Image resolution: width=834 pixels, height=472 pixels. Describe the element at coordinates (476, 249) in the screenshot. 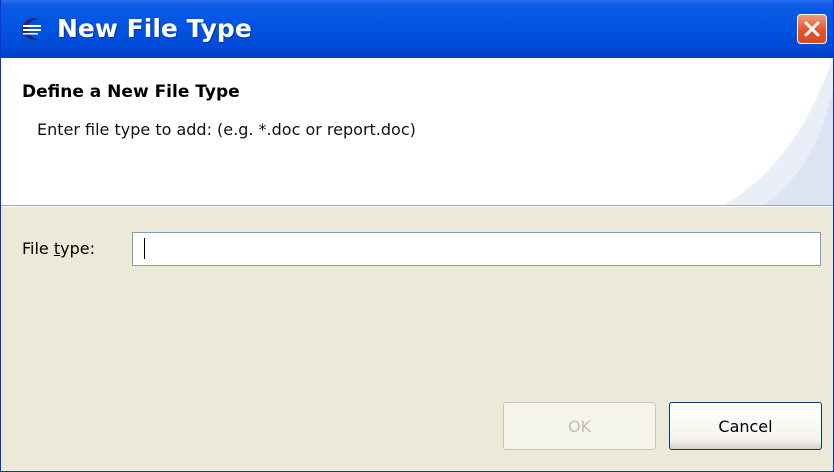

I see `file-type-input` at that location.